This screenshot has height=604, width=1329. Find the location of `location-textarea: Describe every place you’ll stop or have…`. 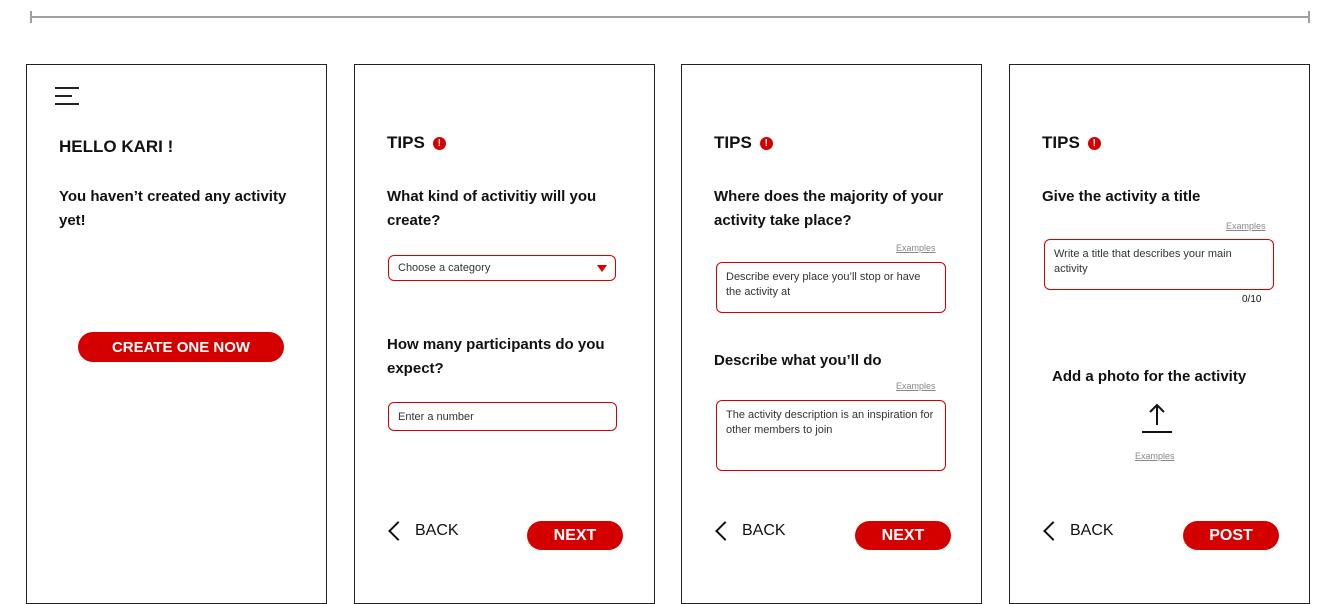

location-textarea: Describe every place you’ll stop or have… is located at coordinates (831, 287).